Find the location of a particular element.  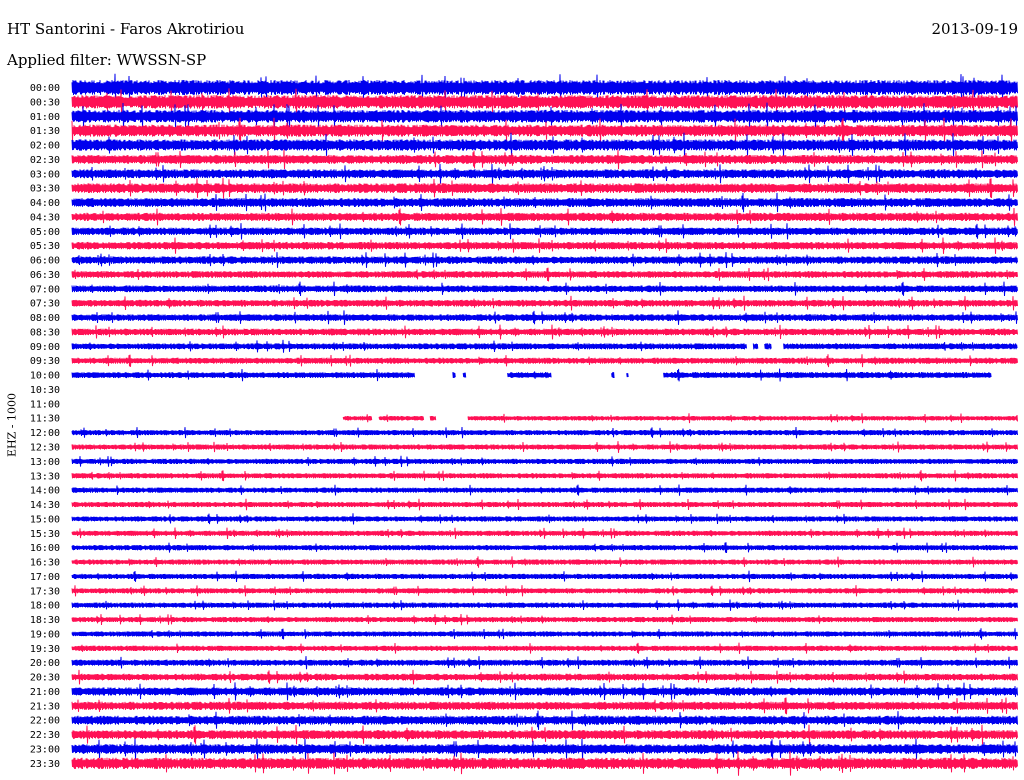

row-time-label: 09:00 is located at coordinates (45, 347).